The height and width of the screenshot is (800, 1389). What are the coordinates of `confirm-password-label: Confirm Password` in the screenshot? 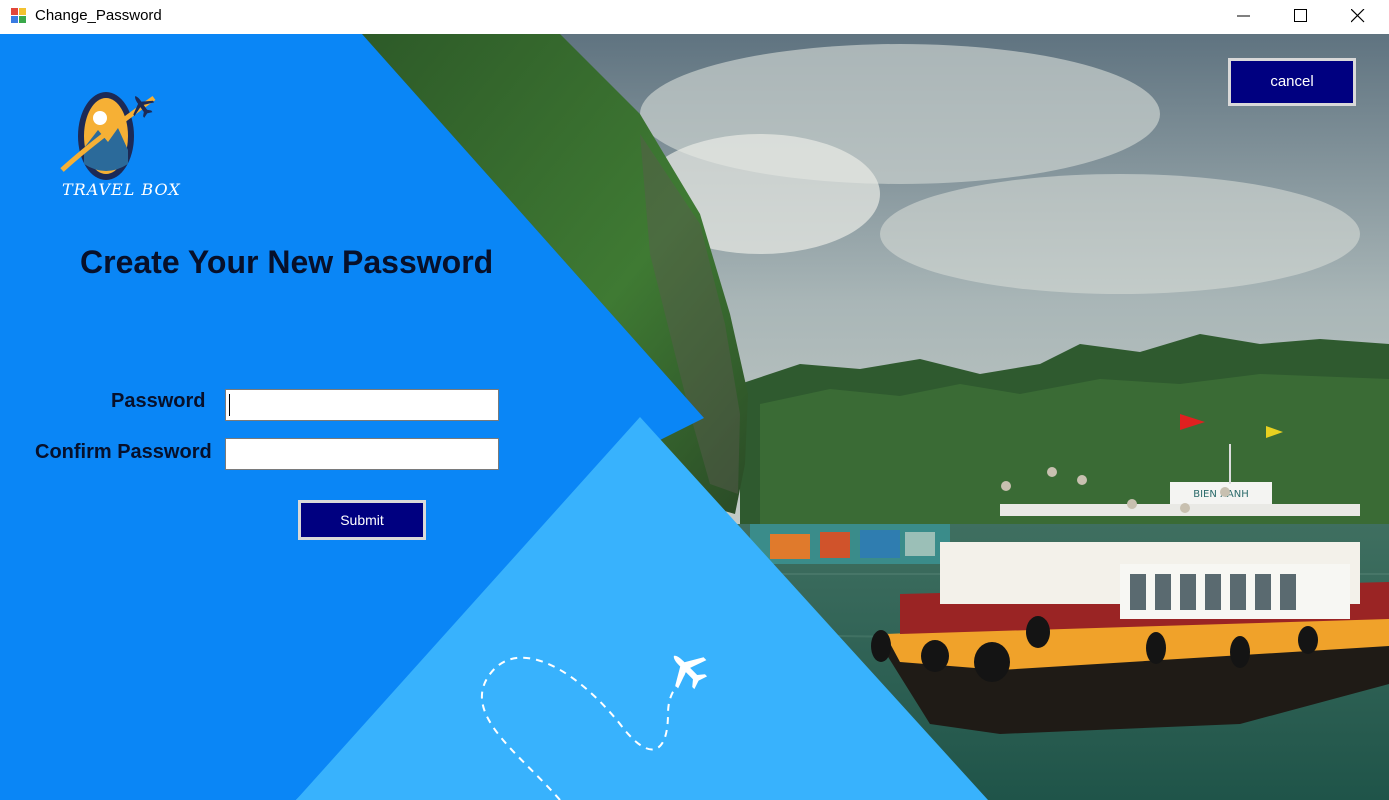 It's located at (123, 452).